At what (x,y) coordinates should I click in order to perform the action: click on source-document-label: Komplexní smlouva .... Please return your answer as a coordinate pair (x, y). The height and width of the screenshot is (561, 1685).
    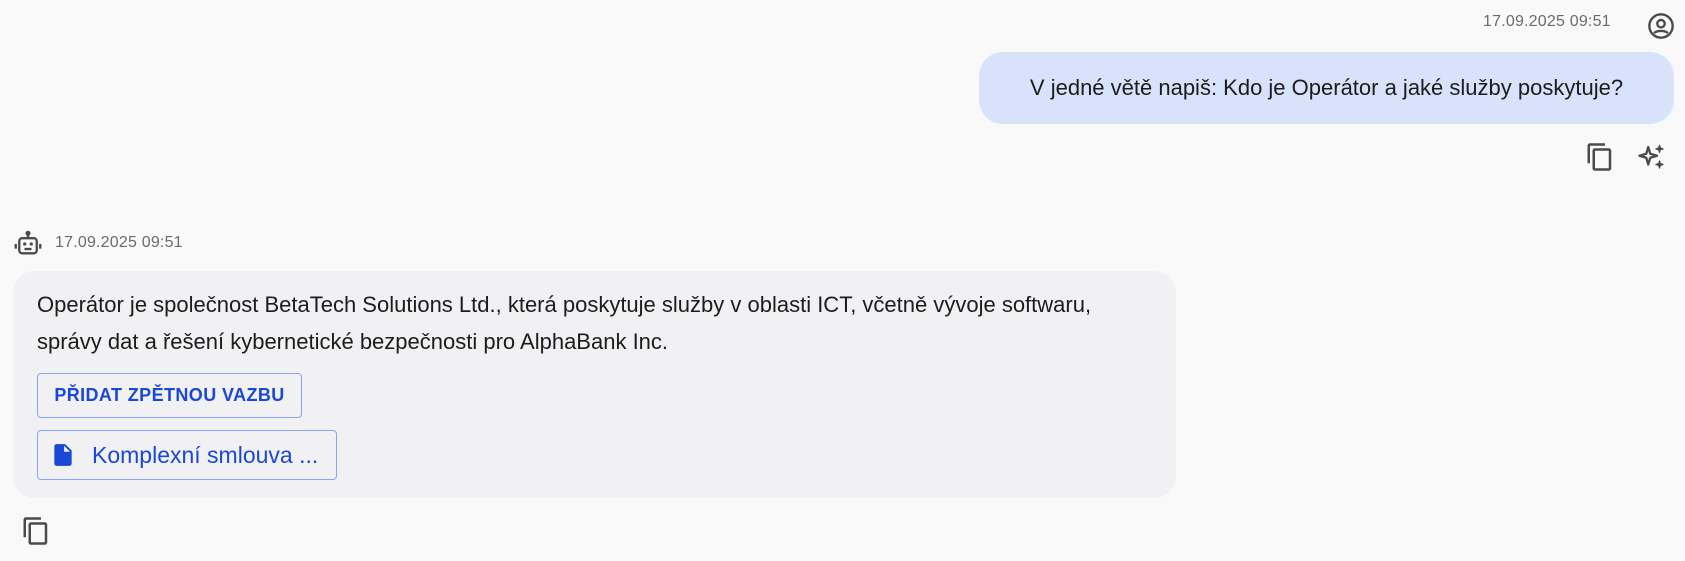
    Looking at the image, I should click on (205, 454).